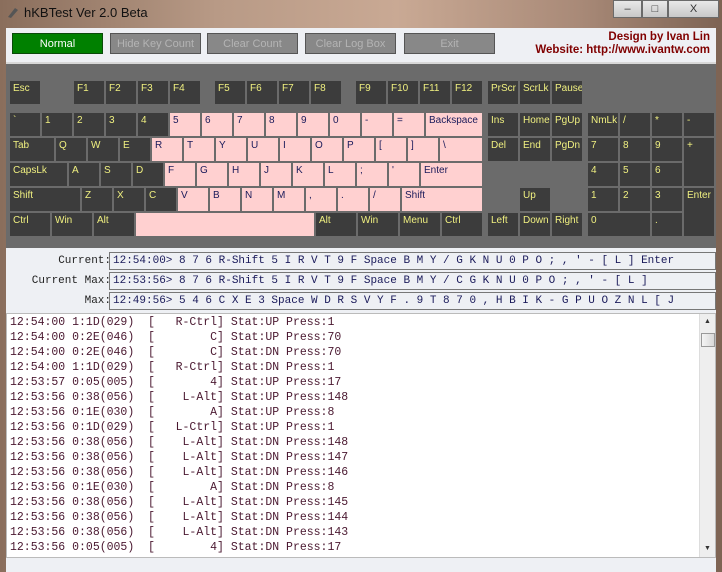  What do you see at coordinates (263, 149) in the screenshot?
I see `key-u: U` at bounding box center [263, 149].